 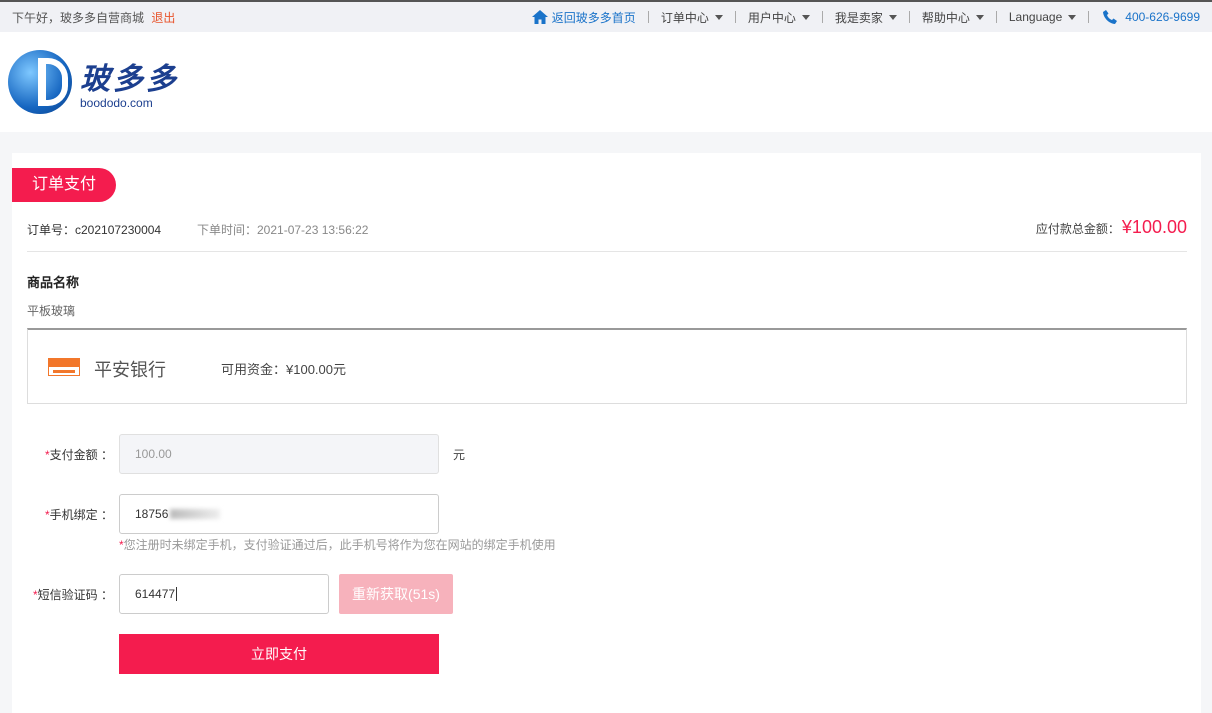 What do you see at coordinates (1154, 227) in the screenshot?
I see `total-amount: ¥100.00` at bounding box center [1154, 227].